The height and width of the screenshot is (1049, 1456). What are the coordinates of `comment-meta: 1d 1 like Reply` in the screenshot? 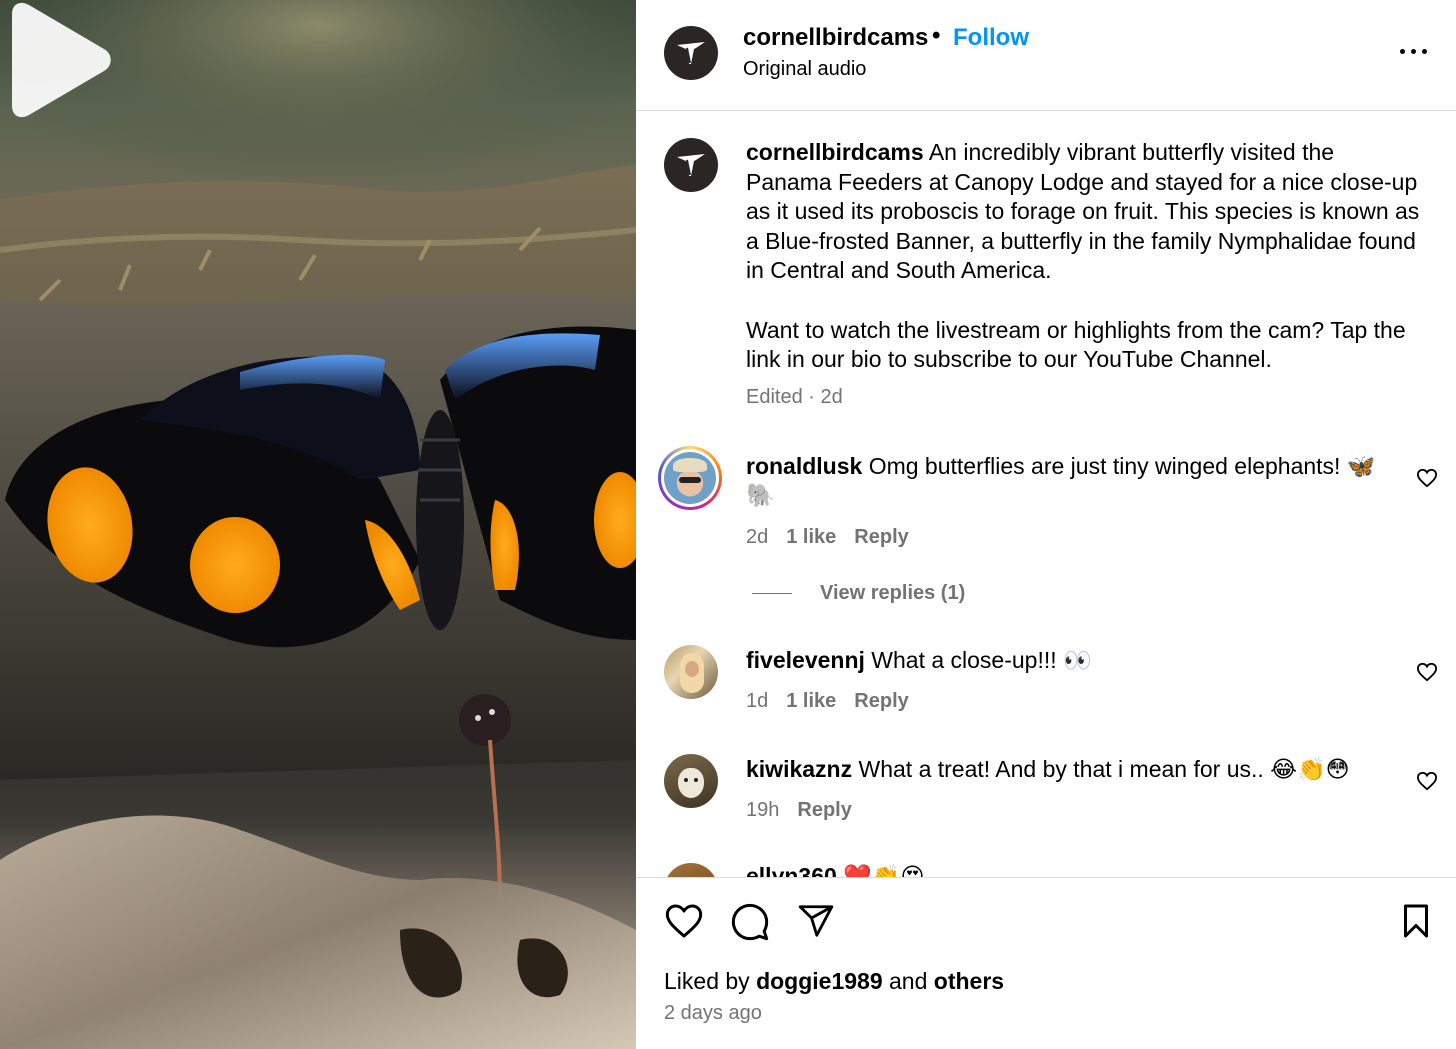 It's located at (827, 701).